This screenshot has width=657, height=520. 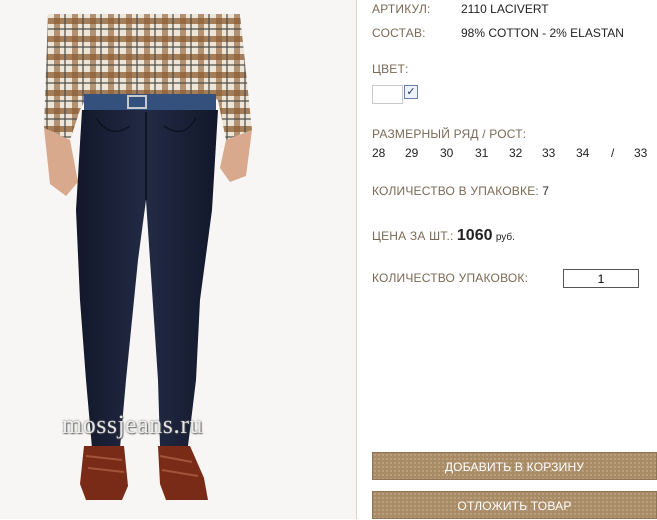 What do you see at coordinates (387, 94) in the screenshot?
I see `color-swatch` at bounding box center [387, 94].